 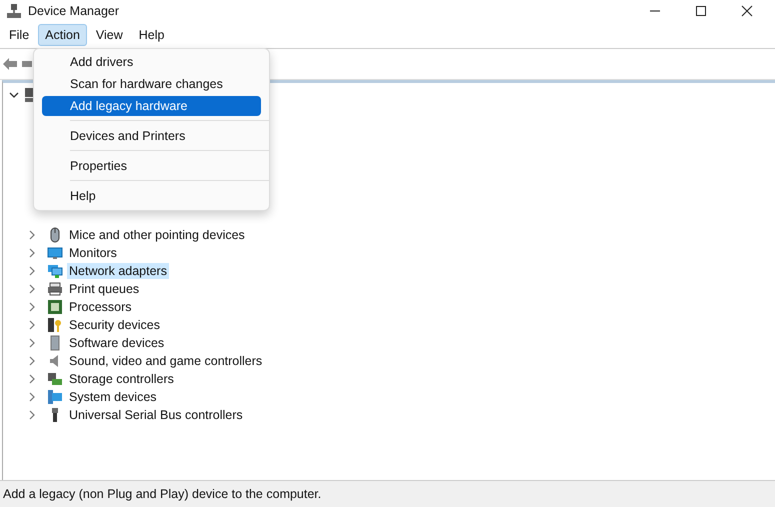 I want to click on menu-option: Scan for hardware changes, so click(x=151, y=84).